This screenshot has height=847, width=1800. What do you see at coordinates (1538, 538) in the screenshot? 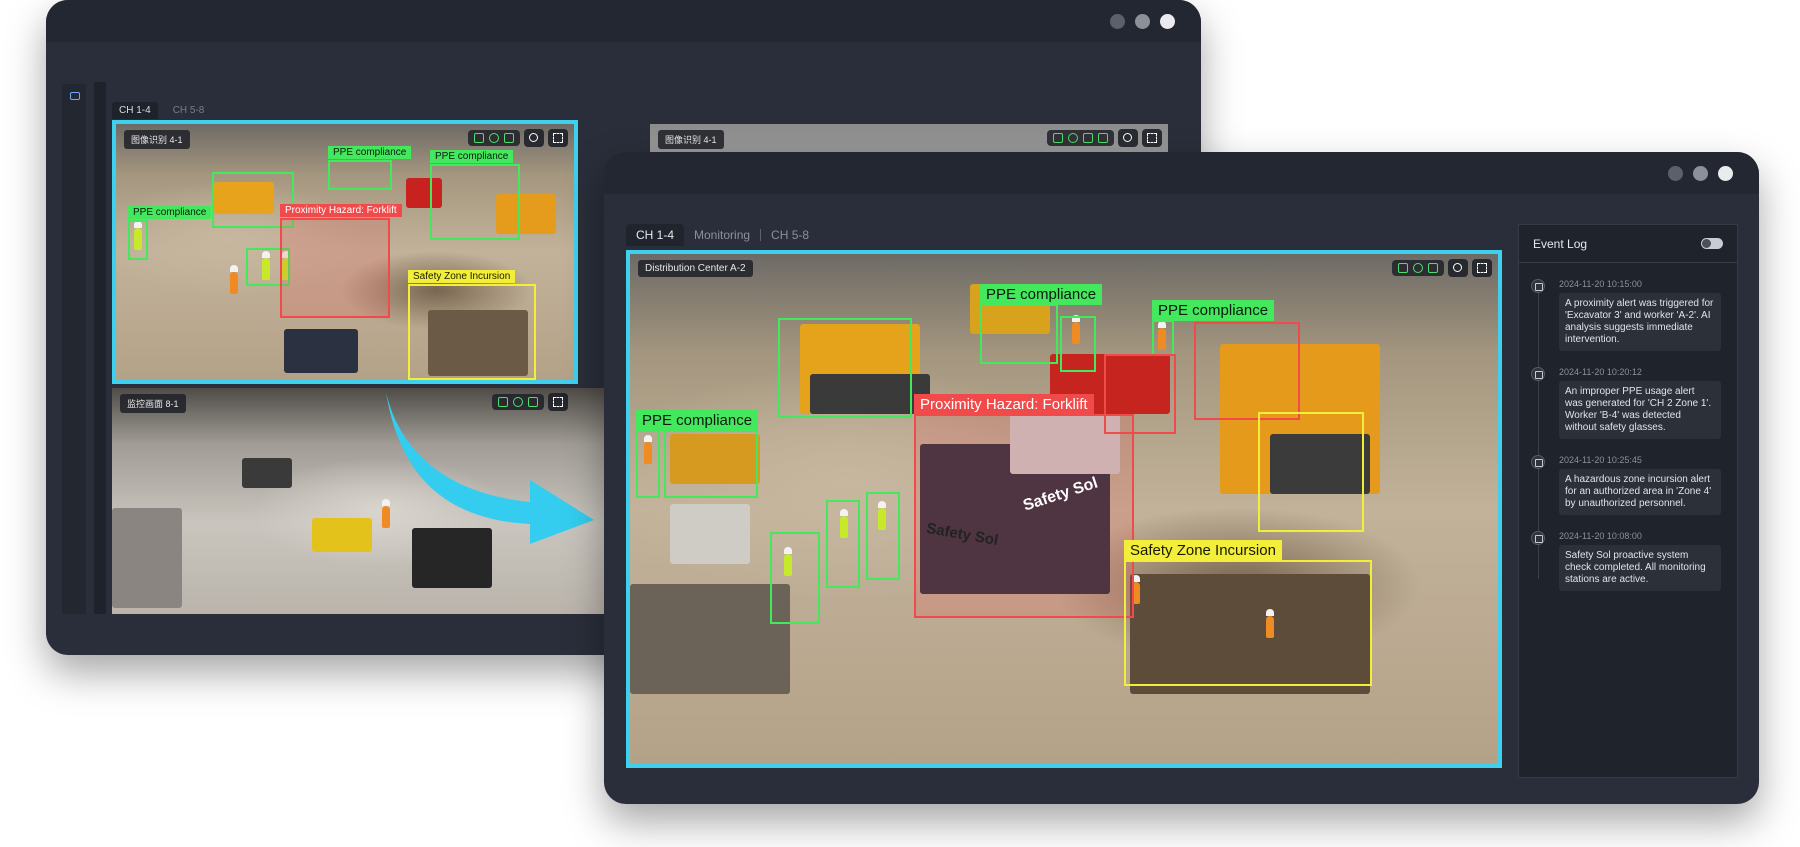
I see `system-check-icon` at bounding box center [1538, 538].